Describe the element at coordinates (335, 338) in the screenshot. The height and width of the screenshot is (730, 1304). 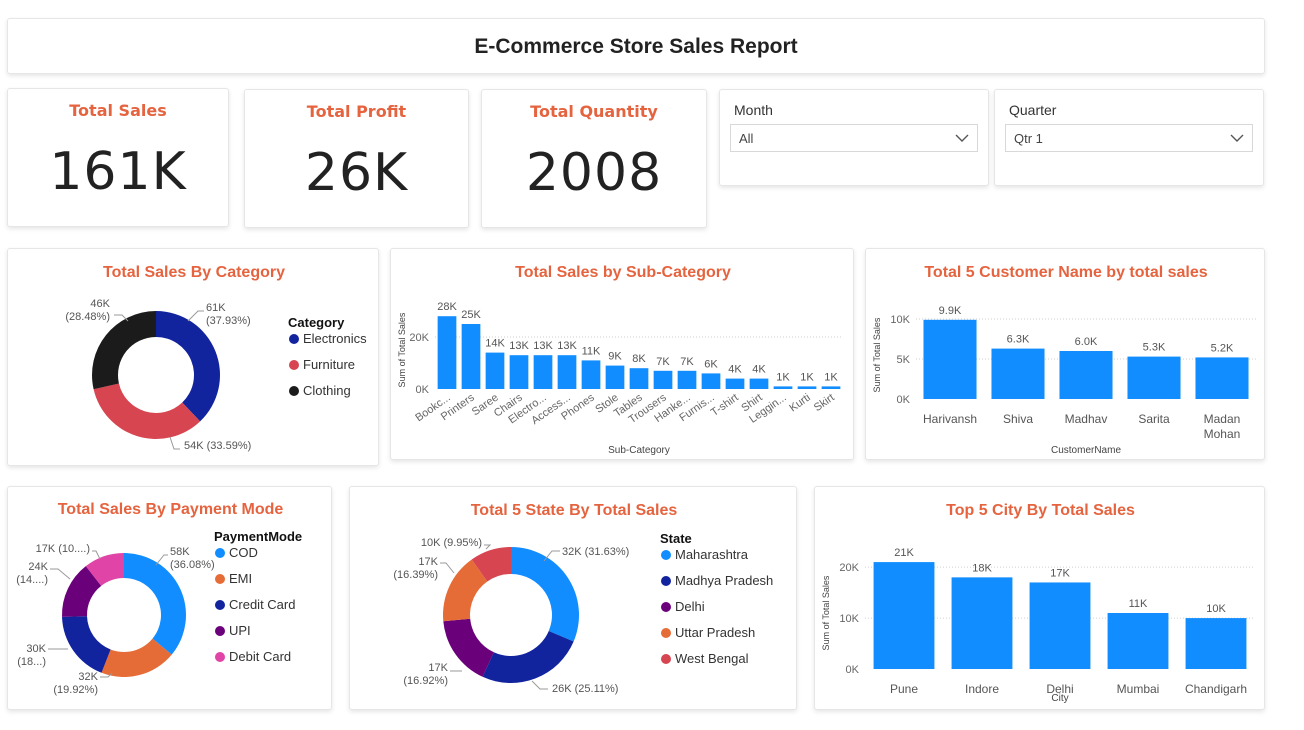
I see `legend-item-label: Electronics` at that location.